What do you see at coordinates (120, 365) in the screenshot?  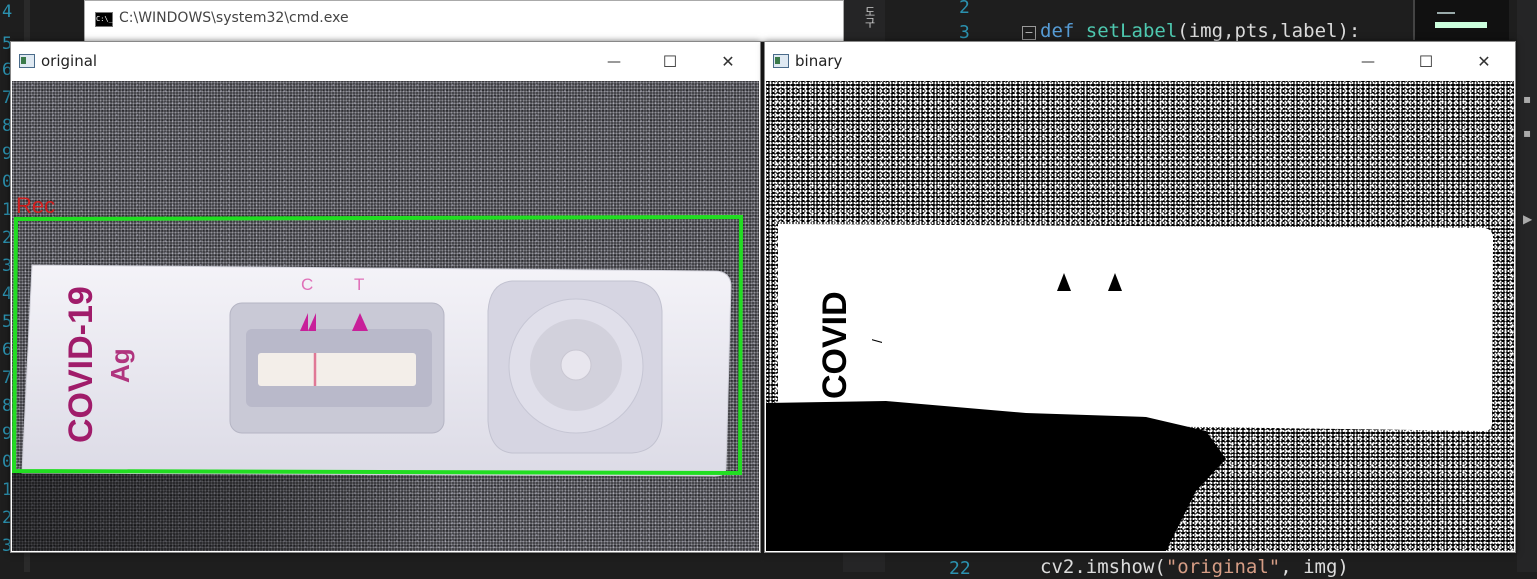 I see `kit-text-ag: Ag` at bounding box center [120, 365].